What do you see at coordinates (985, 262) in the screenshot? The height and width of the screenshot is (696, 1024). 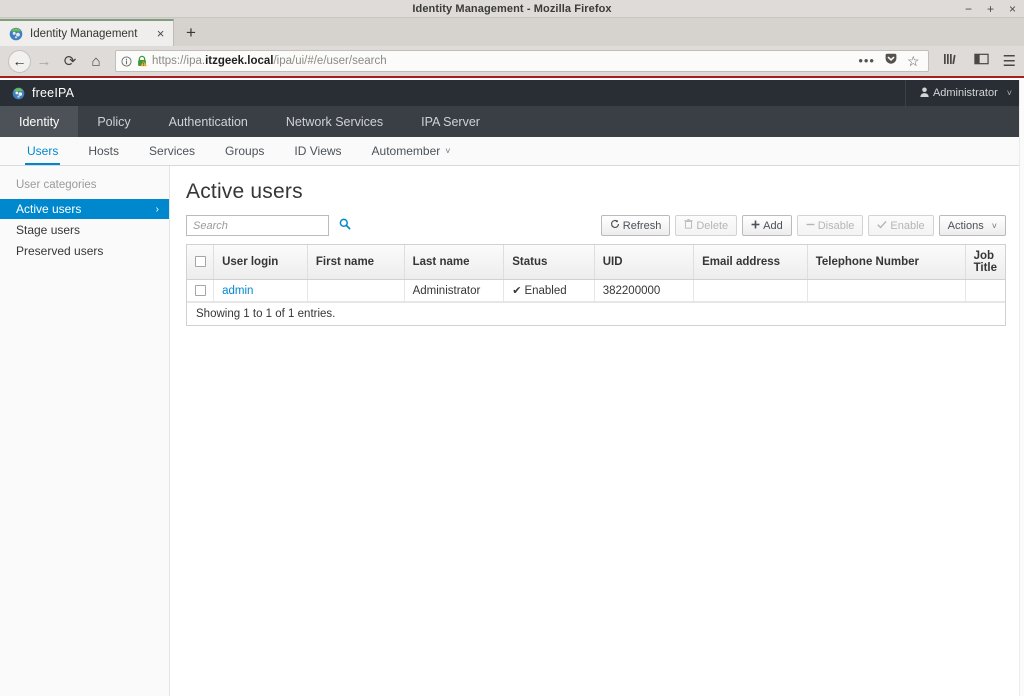 I see `col-header-job-title: Job Title` at bounding box center [985, 262].